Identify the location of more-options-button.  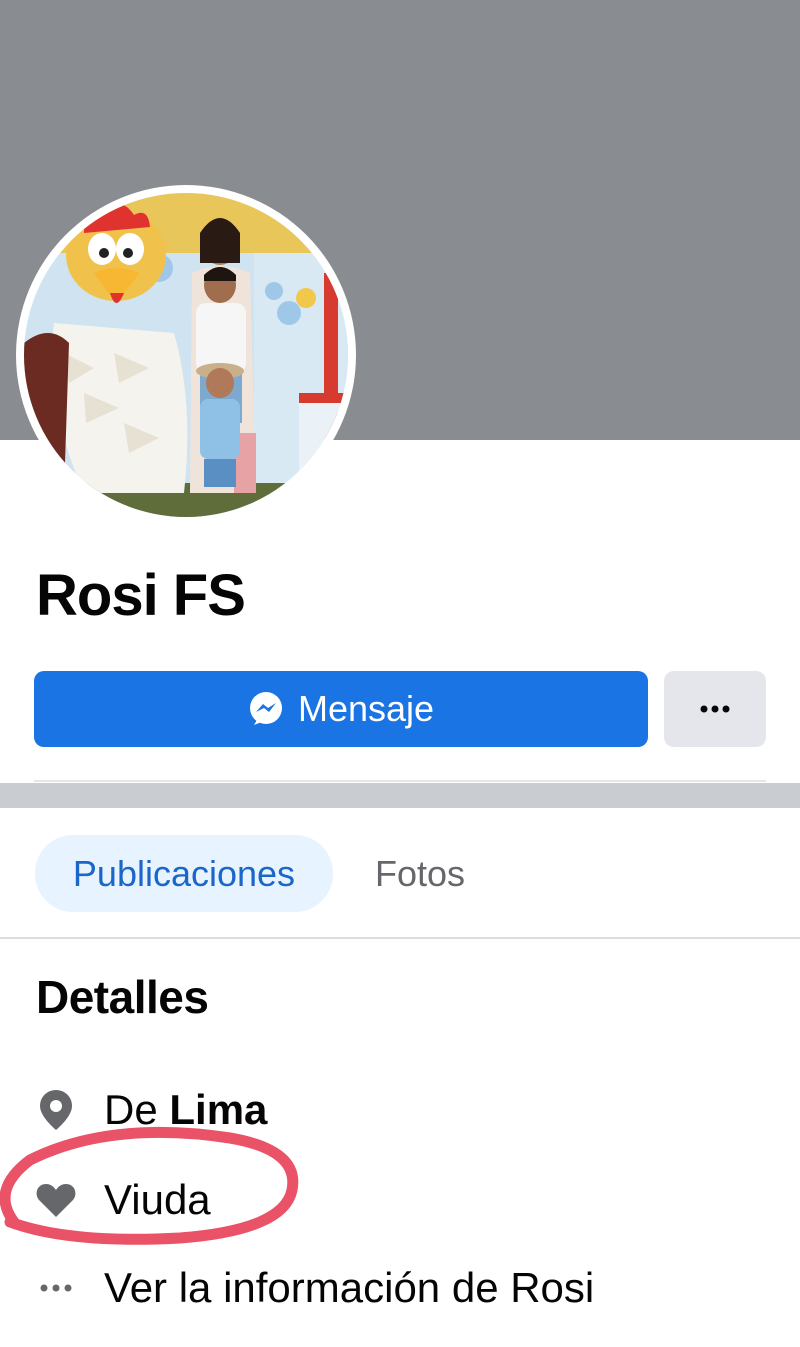
(715, 709).